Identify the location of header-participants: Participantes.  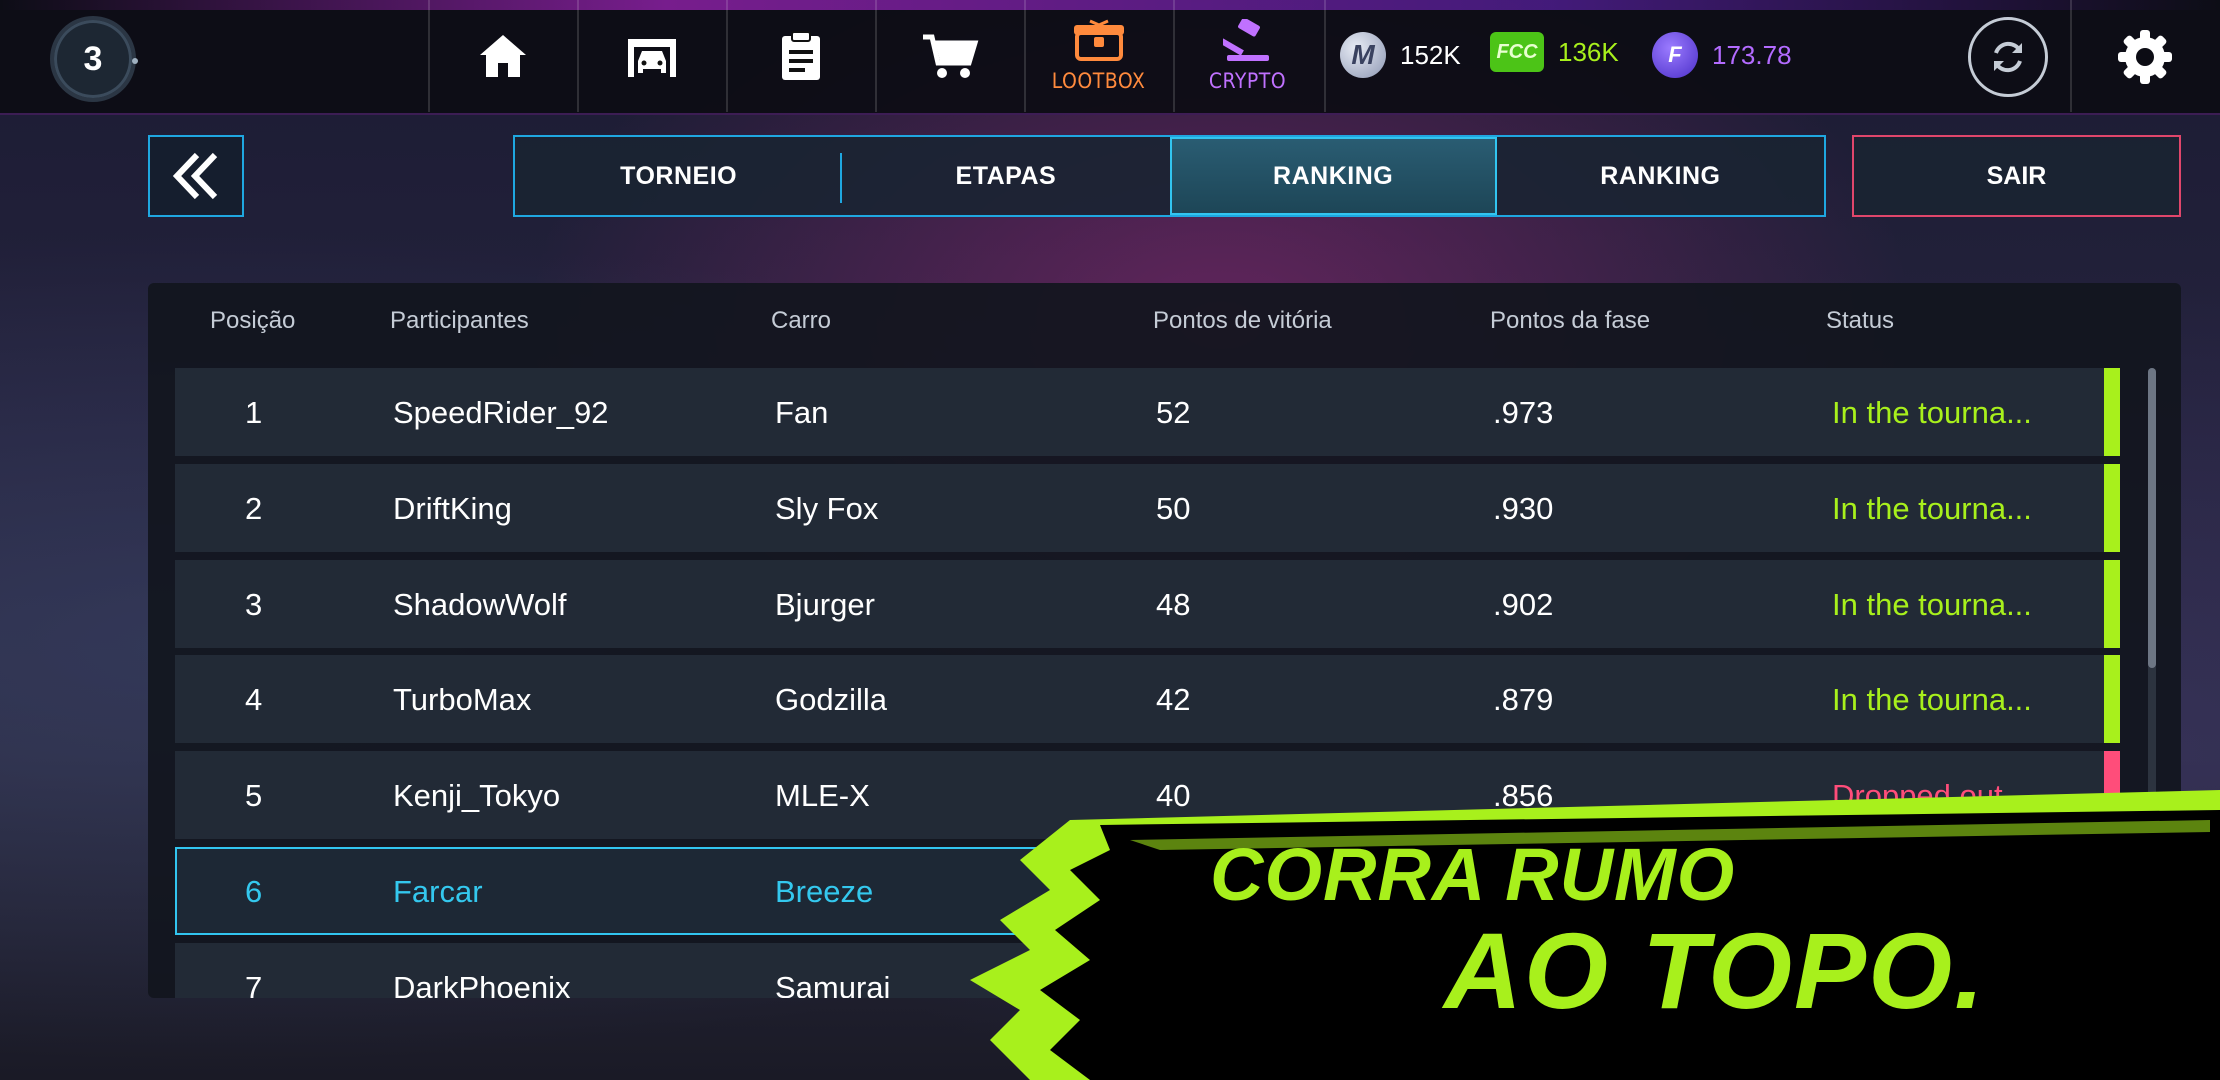
(459, 320).